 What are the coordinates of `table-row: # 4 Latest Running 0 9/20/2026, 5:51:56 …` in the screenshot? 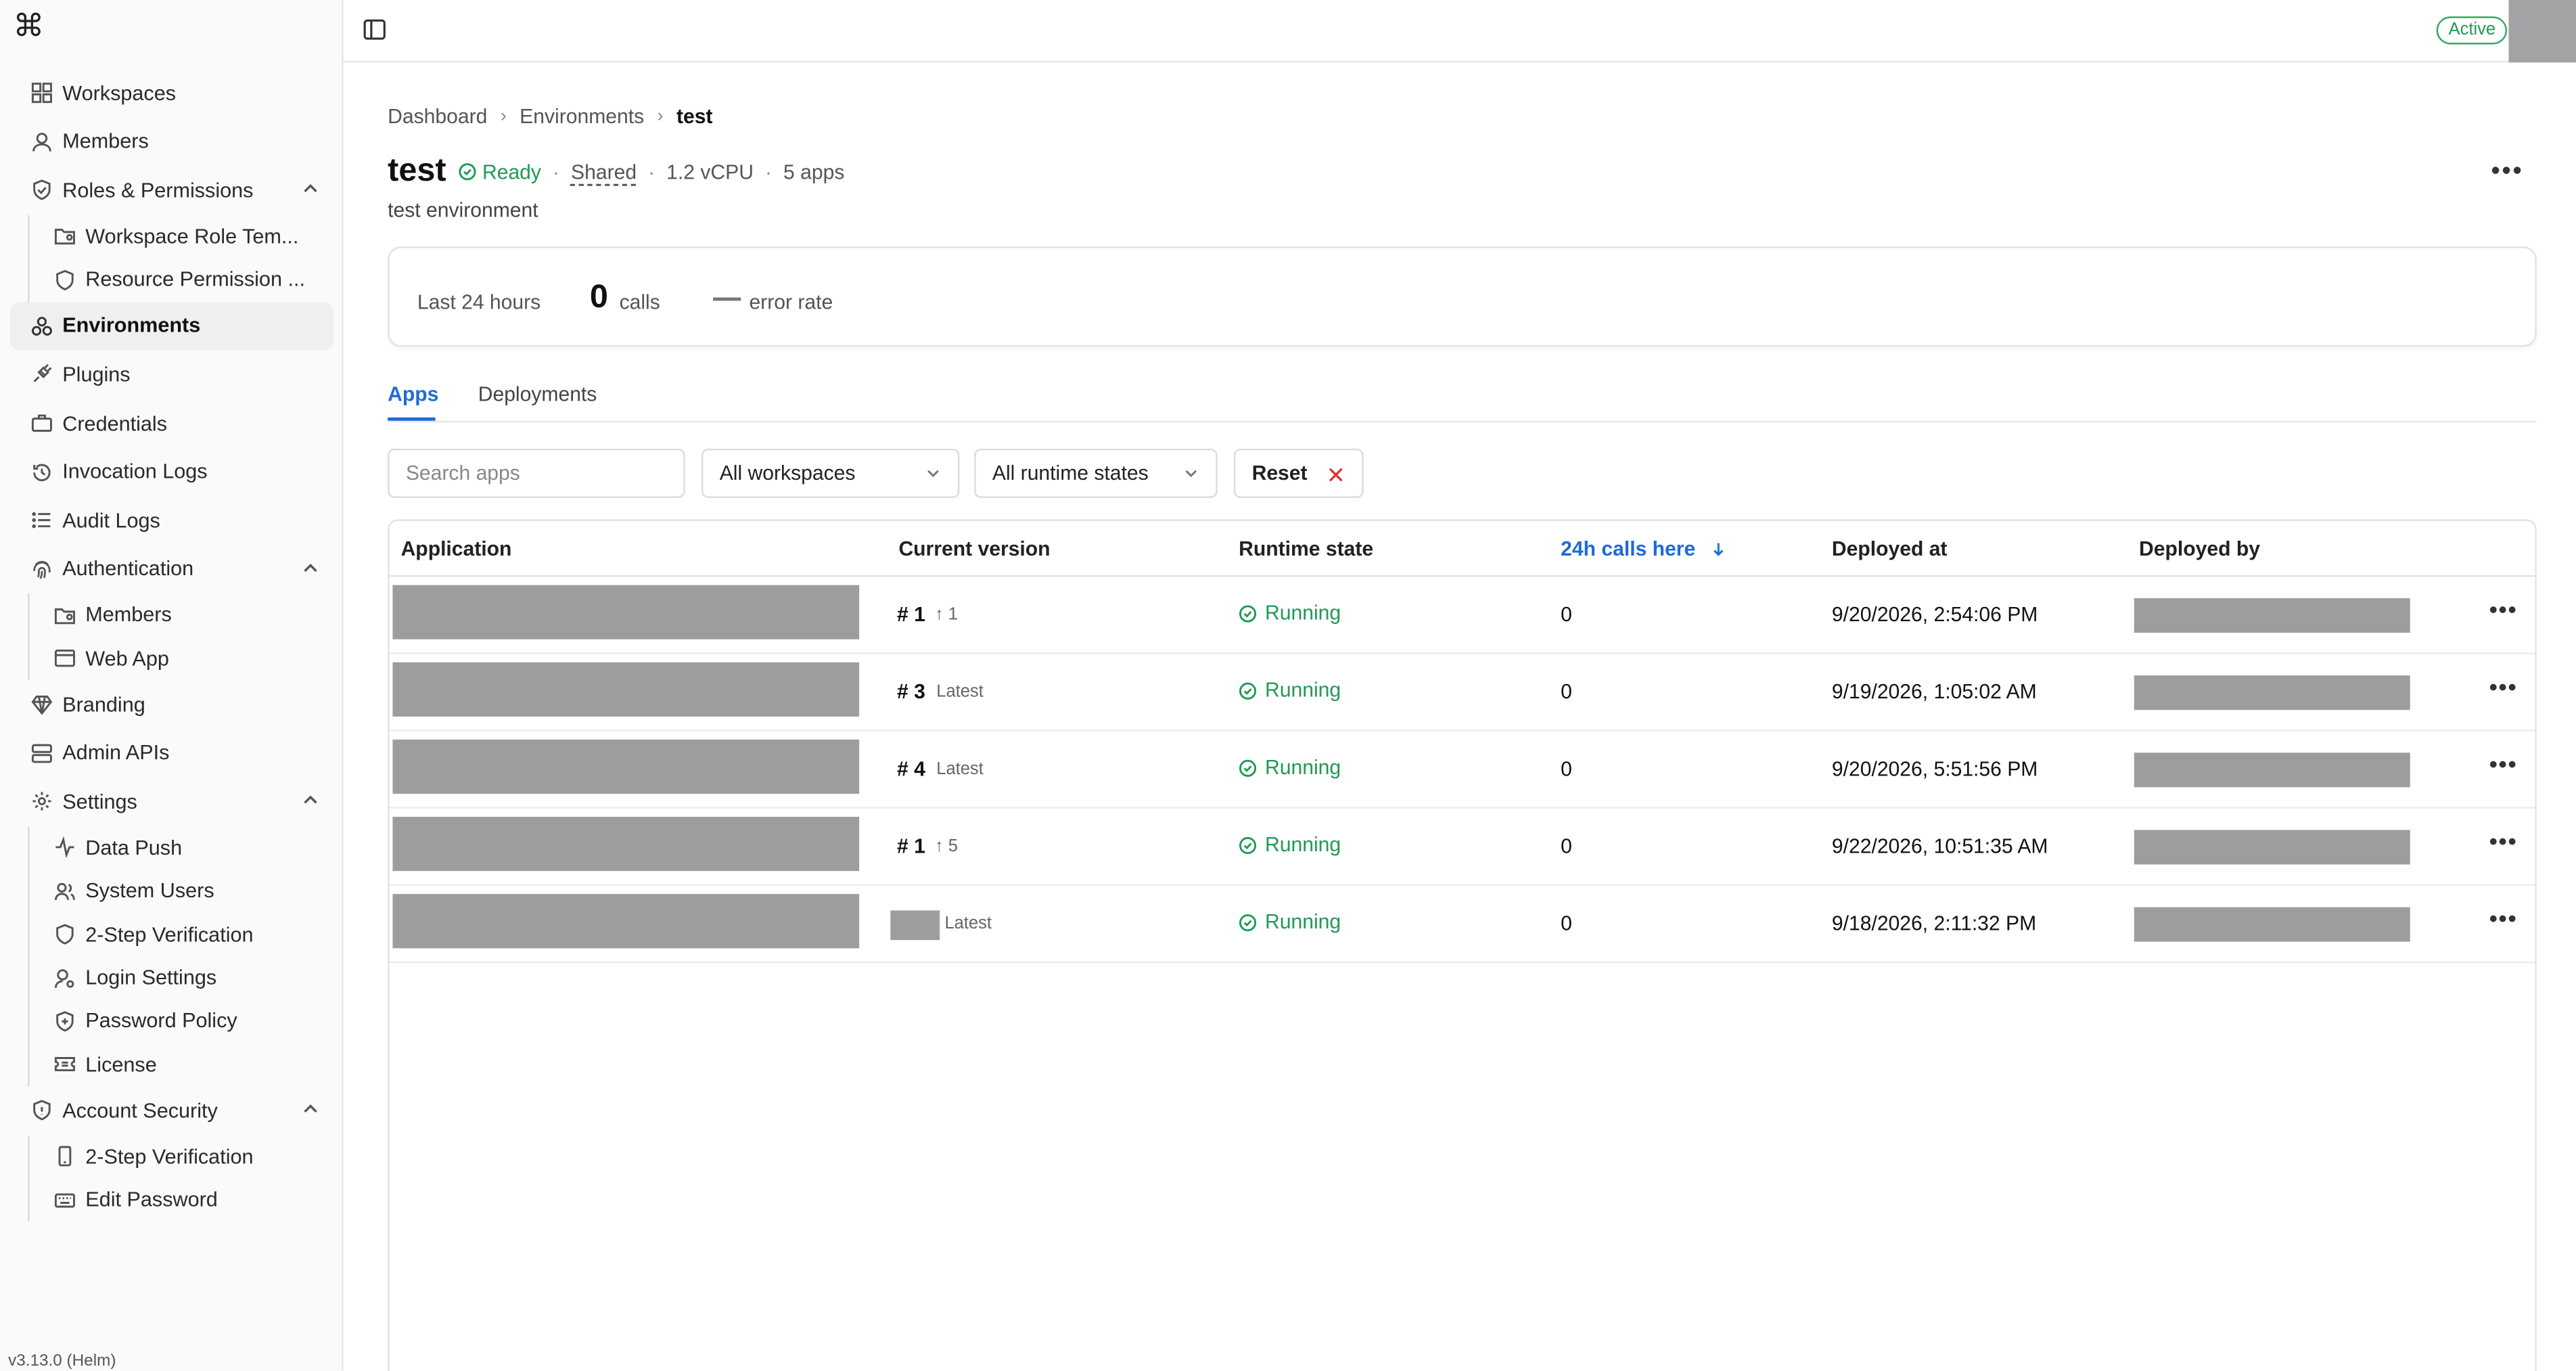 It's located at (1462, 770).